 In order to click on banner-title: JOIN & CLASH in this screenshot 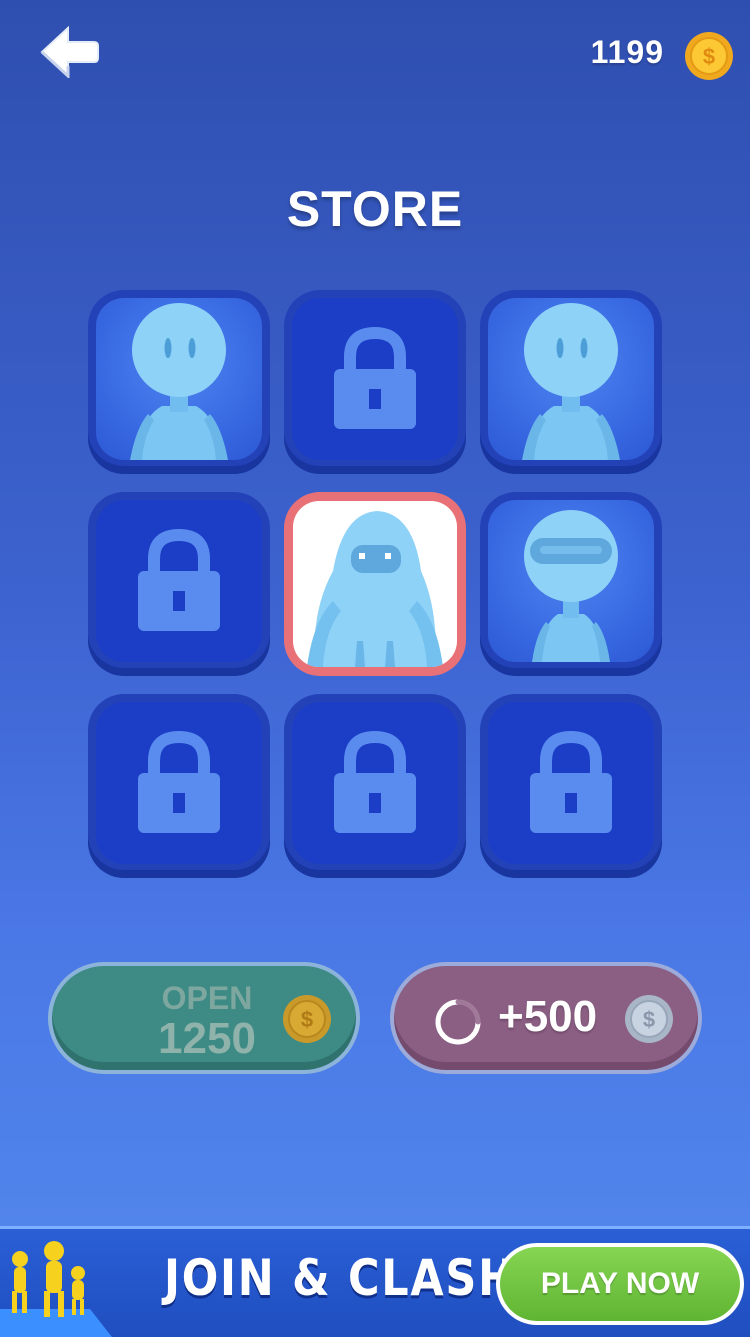, I will do `click(340, 1278)`.